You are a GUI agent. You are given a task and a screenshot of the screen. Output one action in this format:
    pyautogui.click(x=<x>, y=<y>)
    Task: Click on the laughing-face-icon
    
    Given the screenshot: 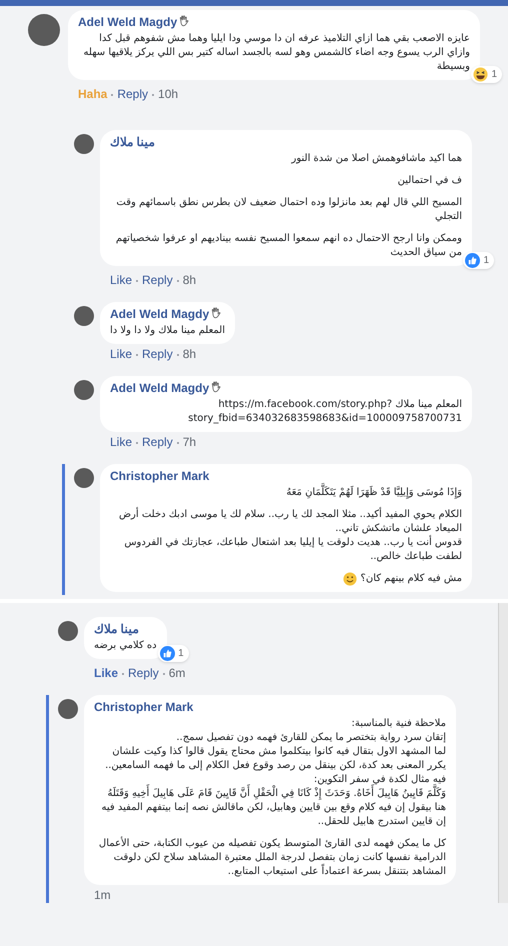 What is the action you would take?
    pyautogui.click(x=480, y=74)
    